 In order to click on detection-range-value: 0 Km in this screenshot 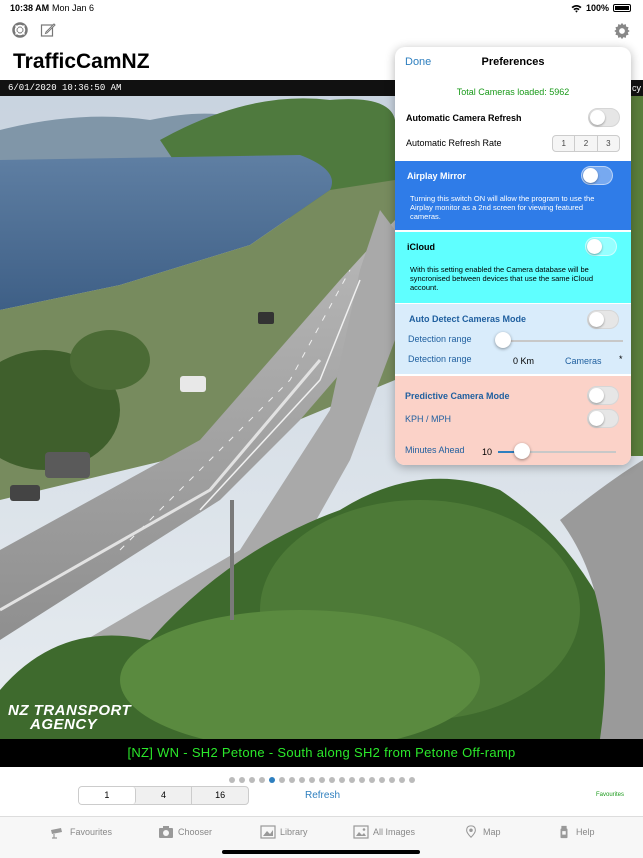, I will do `click(524, 361)`.